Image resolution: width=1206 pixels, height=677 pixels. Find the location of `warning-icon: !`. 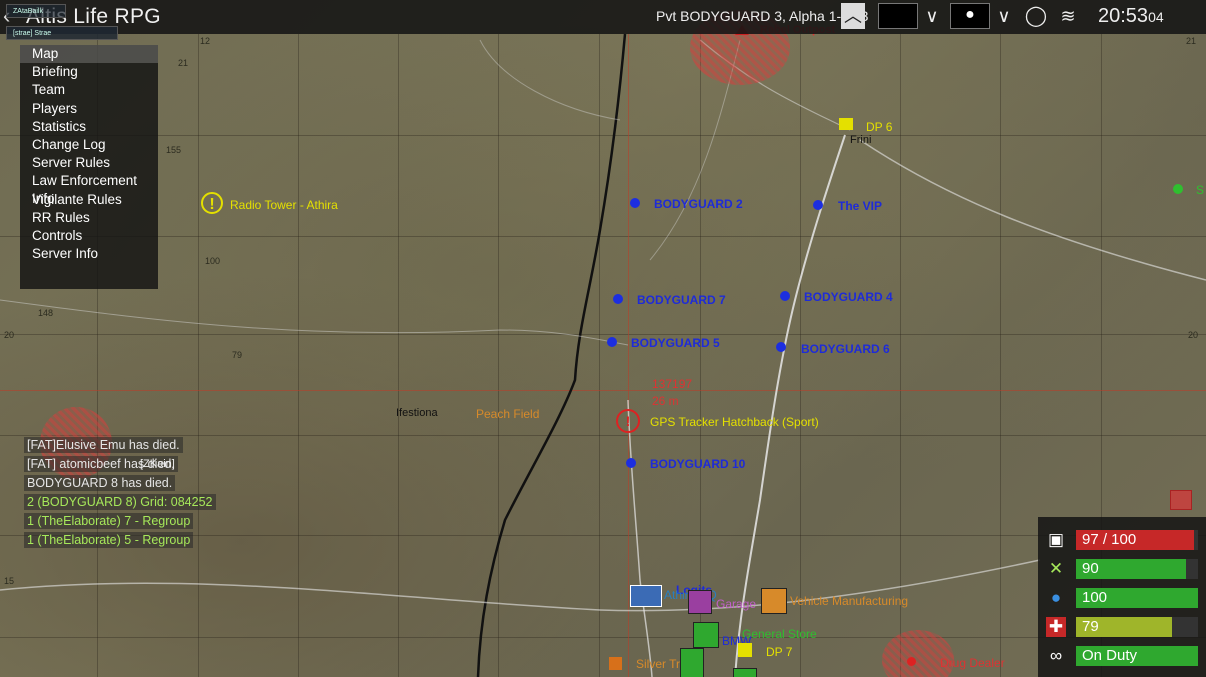

warning-icon: ! is located at coordinates (212, 203).